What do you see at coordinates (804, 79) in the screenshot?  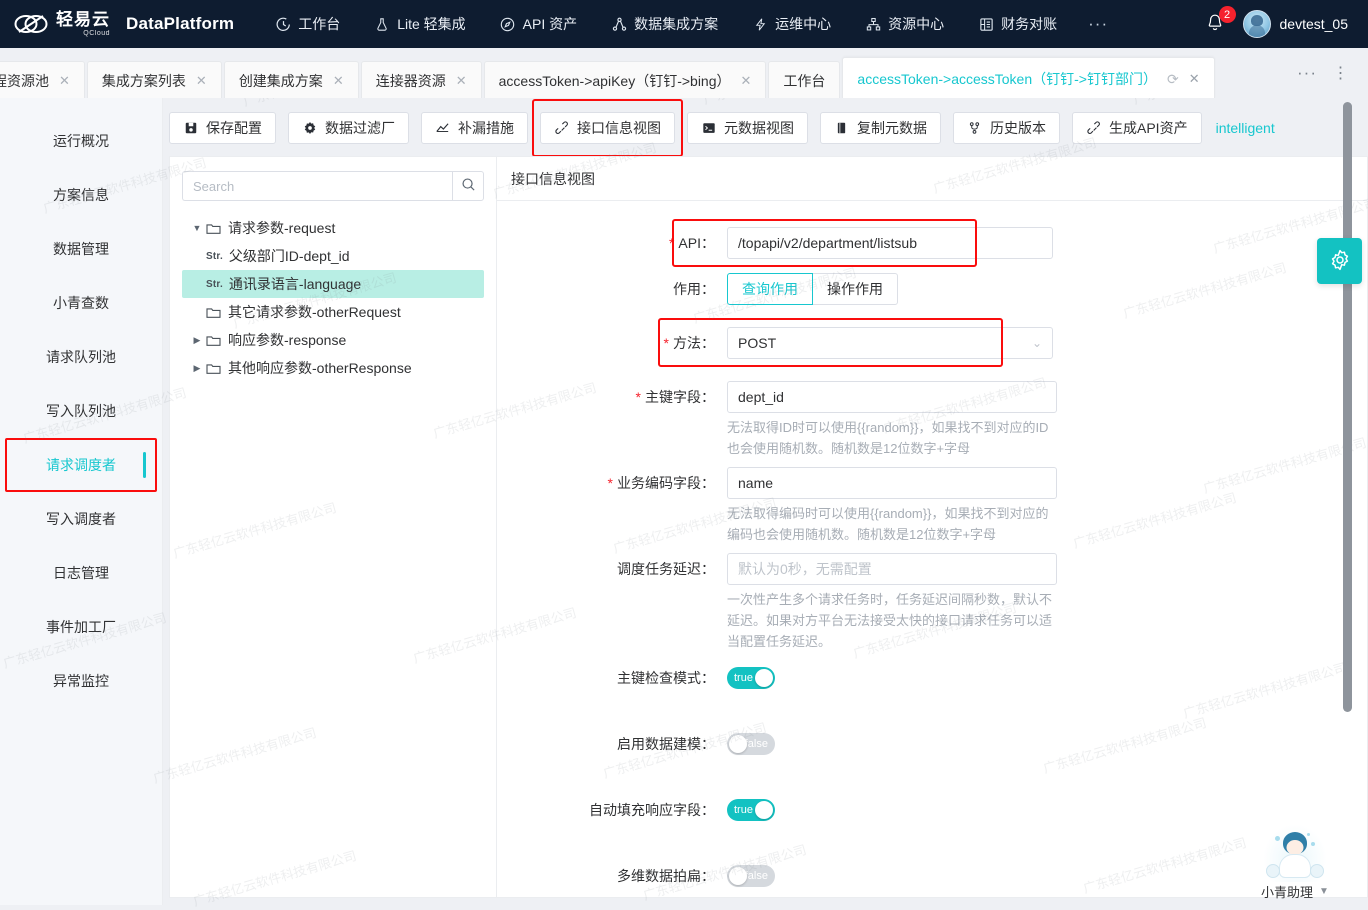 I see `tab-workbench: 工作台` at bounding box center [804, 79].